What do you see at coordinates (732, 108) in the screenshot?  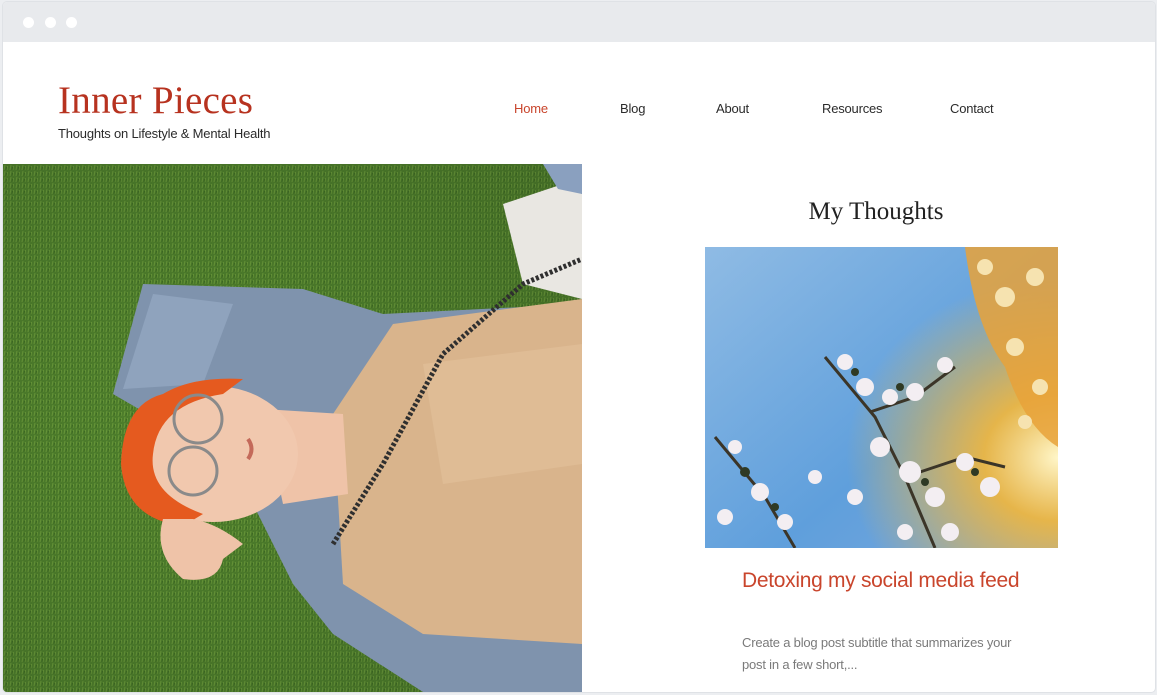 I see `nav-about: About` at bounding box center [732, 108].